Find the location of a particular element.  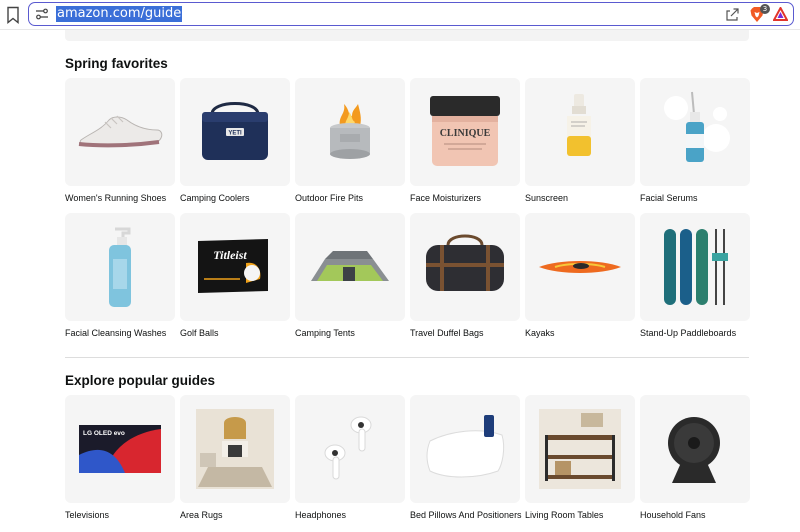

guide-label: Bed Pillows And Positioners is located at coordinates (466, 515).